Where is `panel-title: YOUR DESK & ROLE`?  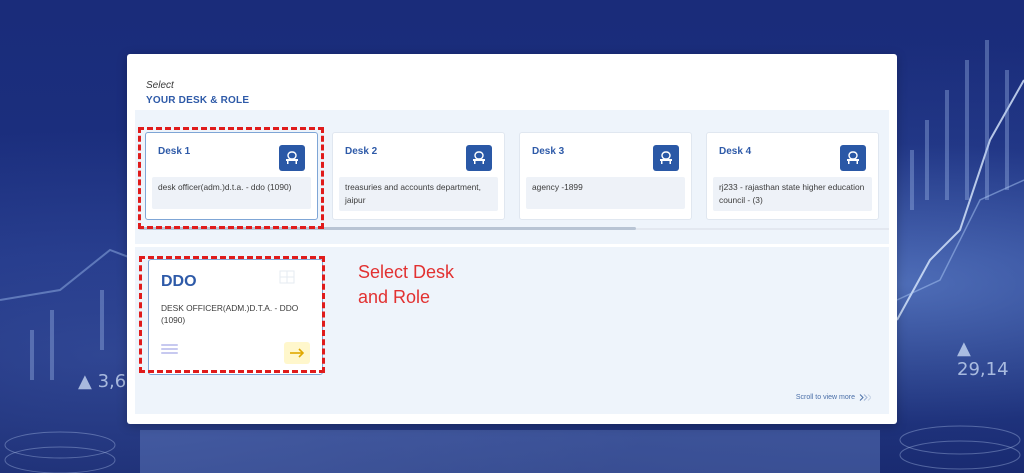 panel-title: YOUR DESK & ROLE is located at coordinates (198, 100).